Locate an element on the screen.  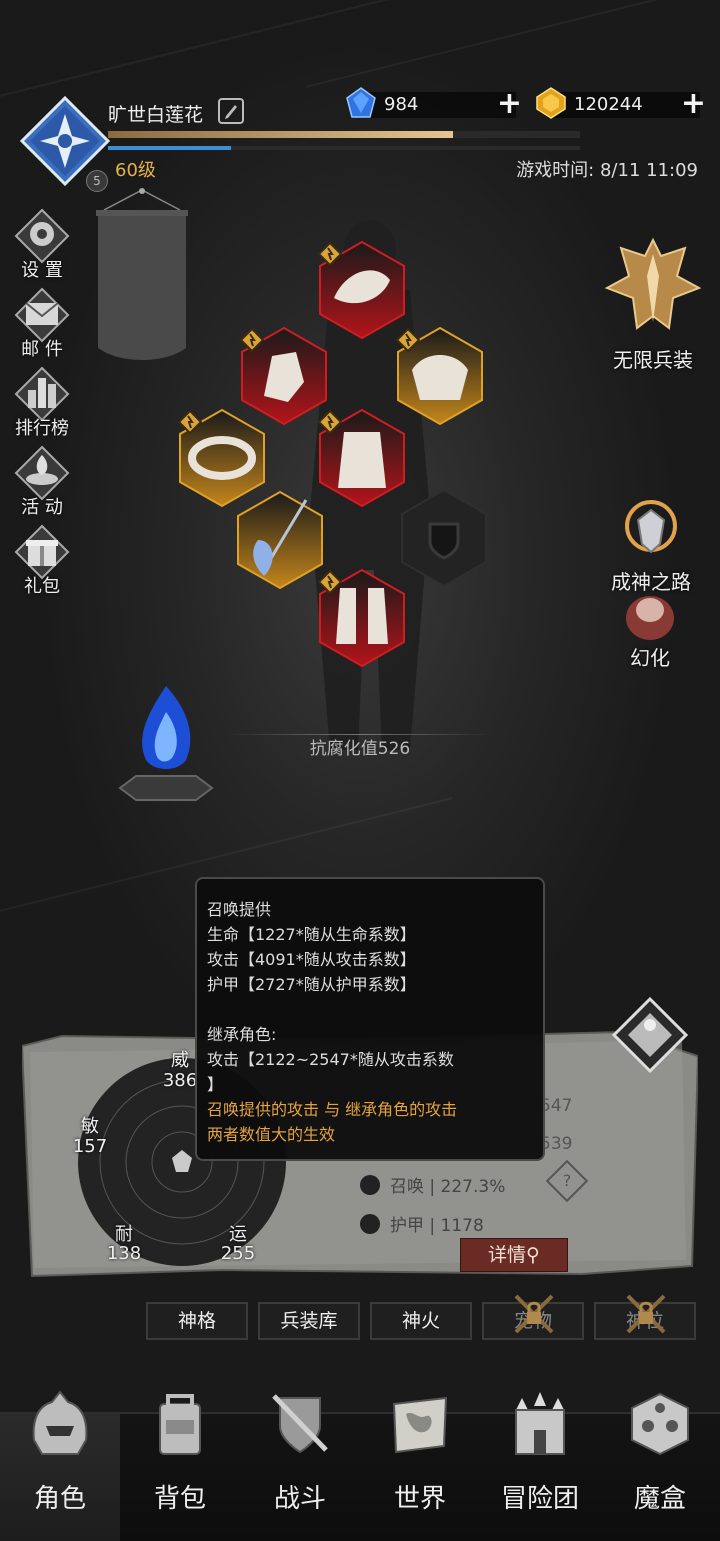
tooltip-spacer is located at coordinates (370, 1009).